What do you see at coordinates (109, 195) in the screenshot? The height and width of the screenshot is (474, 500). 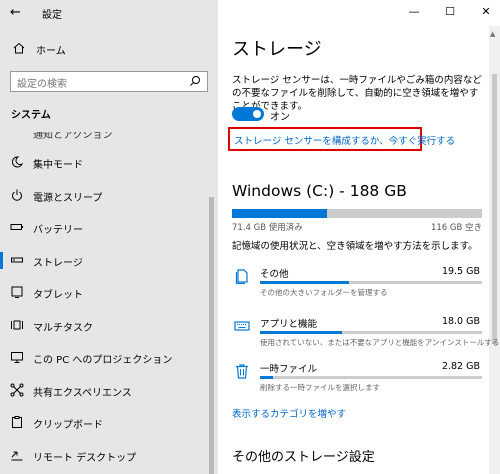 I see `sidebar-item-power-sleep: 電源とスリープ` at bounding box center [109, 195].